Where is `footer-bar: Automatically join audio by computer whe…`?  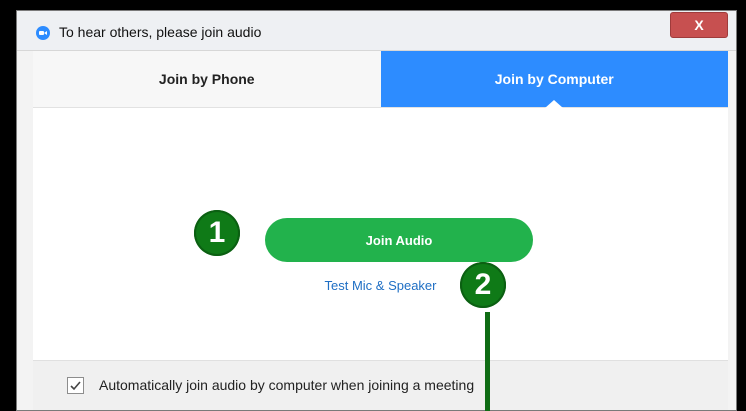 footer-bar: Automatically join audio by computer whe… is located at coordinates (380, 385).